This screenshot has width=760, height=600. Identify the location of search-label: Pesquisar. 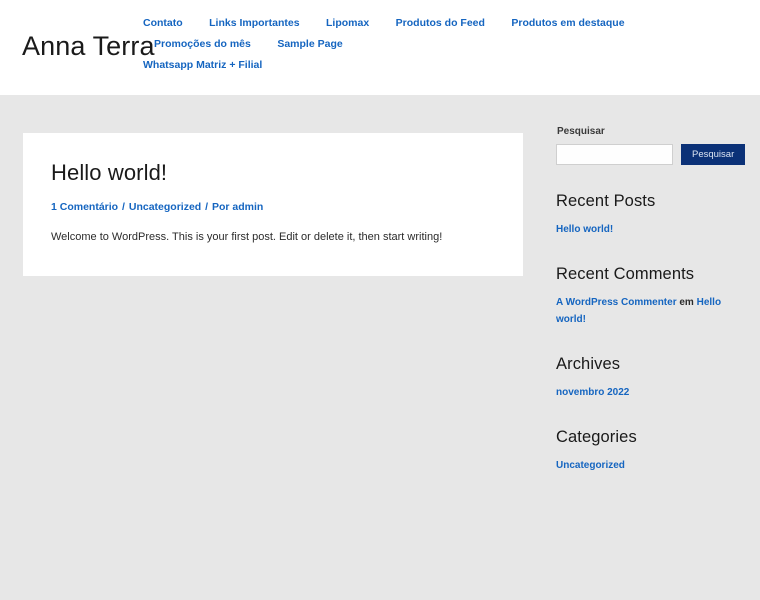
(581, 131).